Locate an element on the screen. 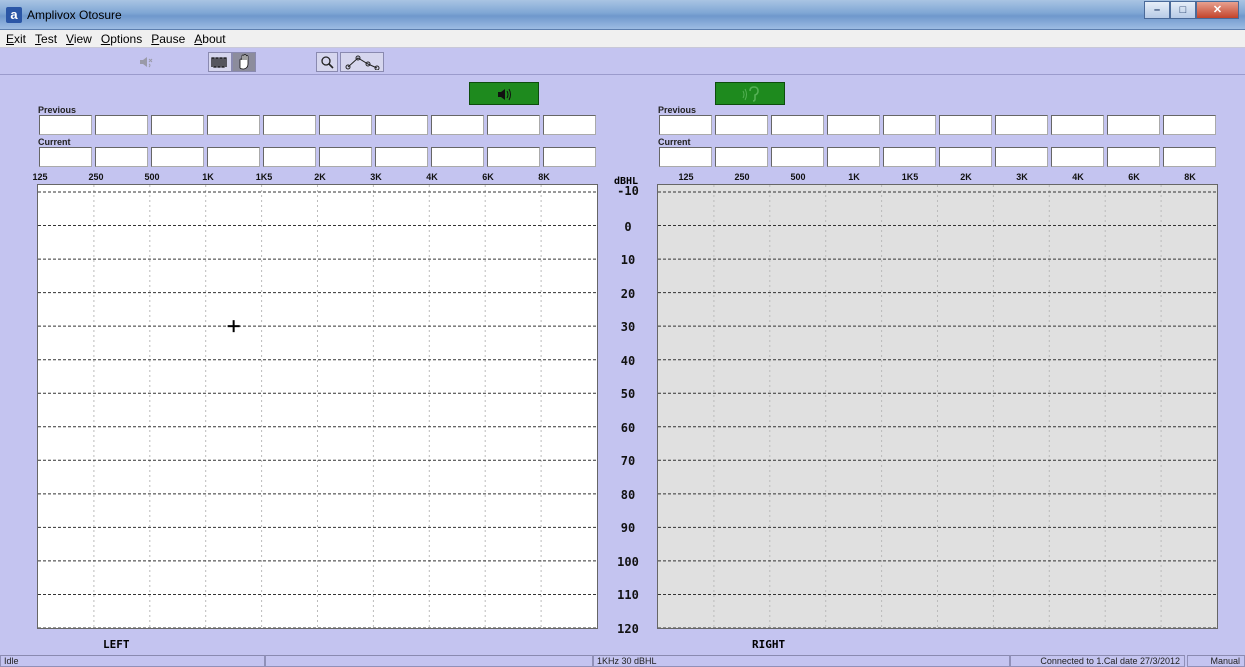 Image resolution: width=1245 pixels, height=667 pixels. current-label-right: Current is located at coordinates (674, 142).